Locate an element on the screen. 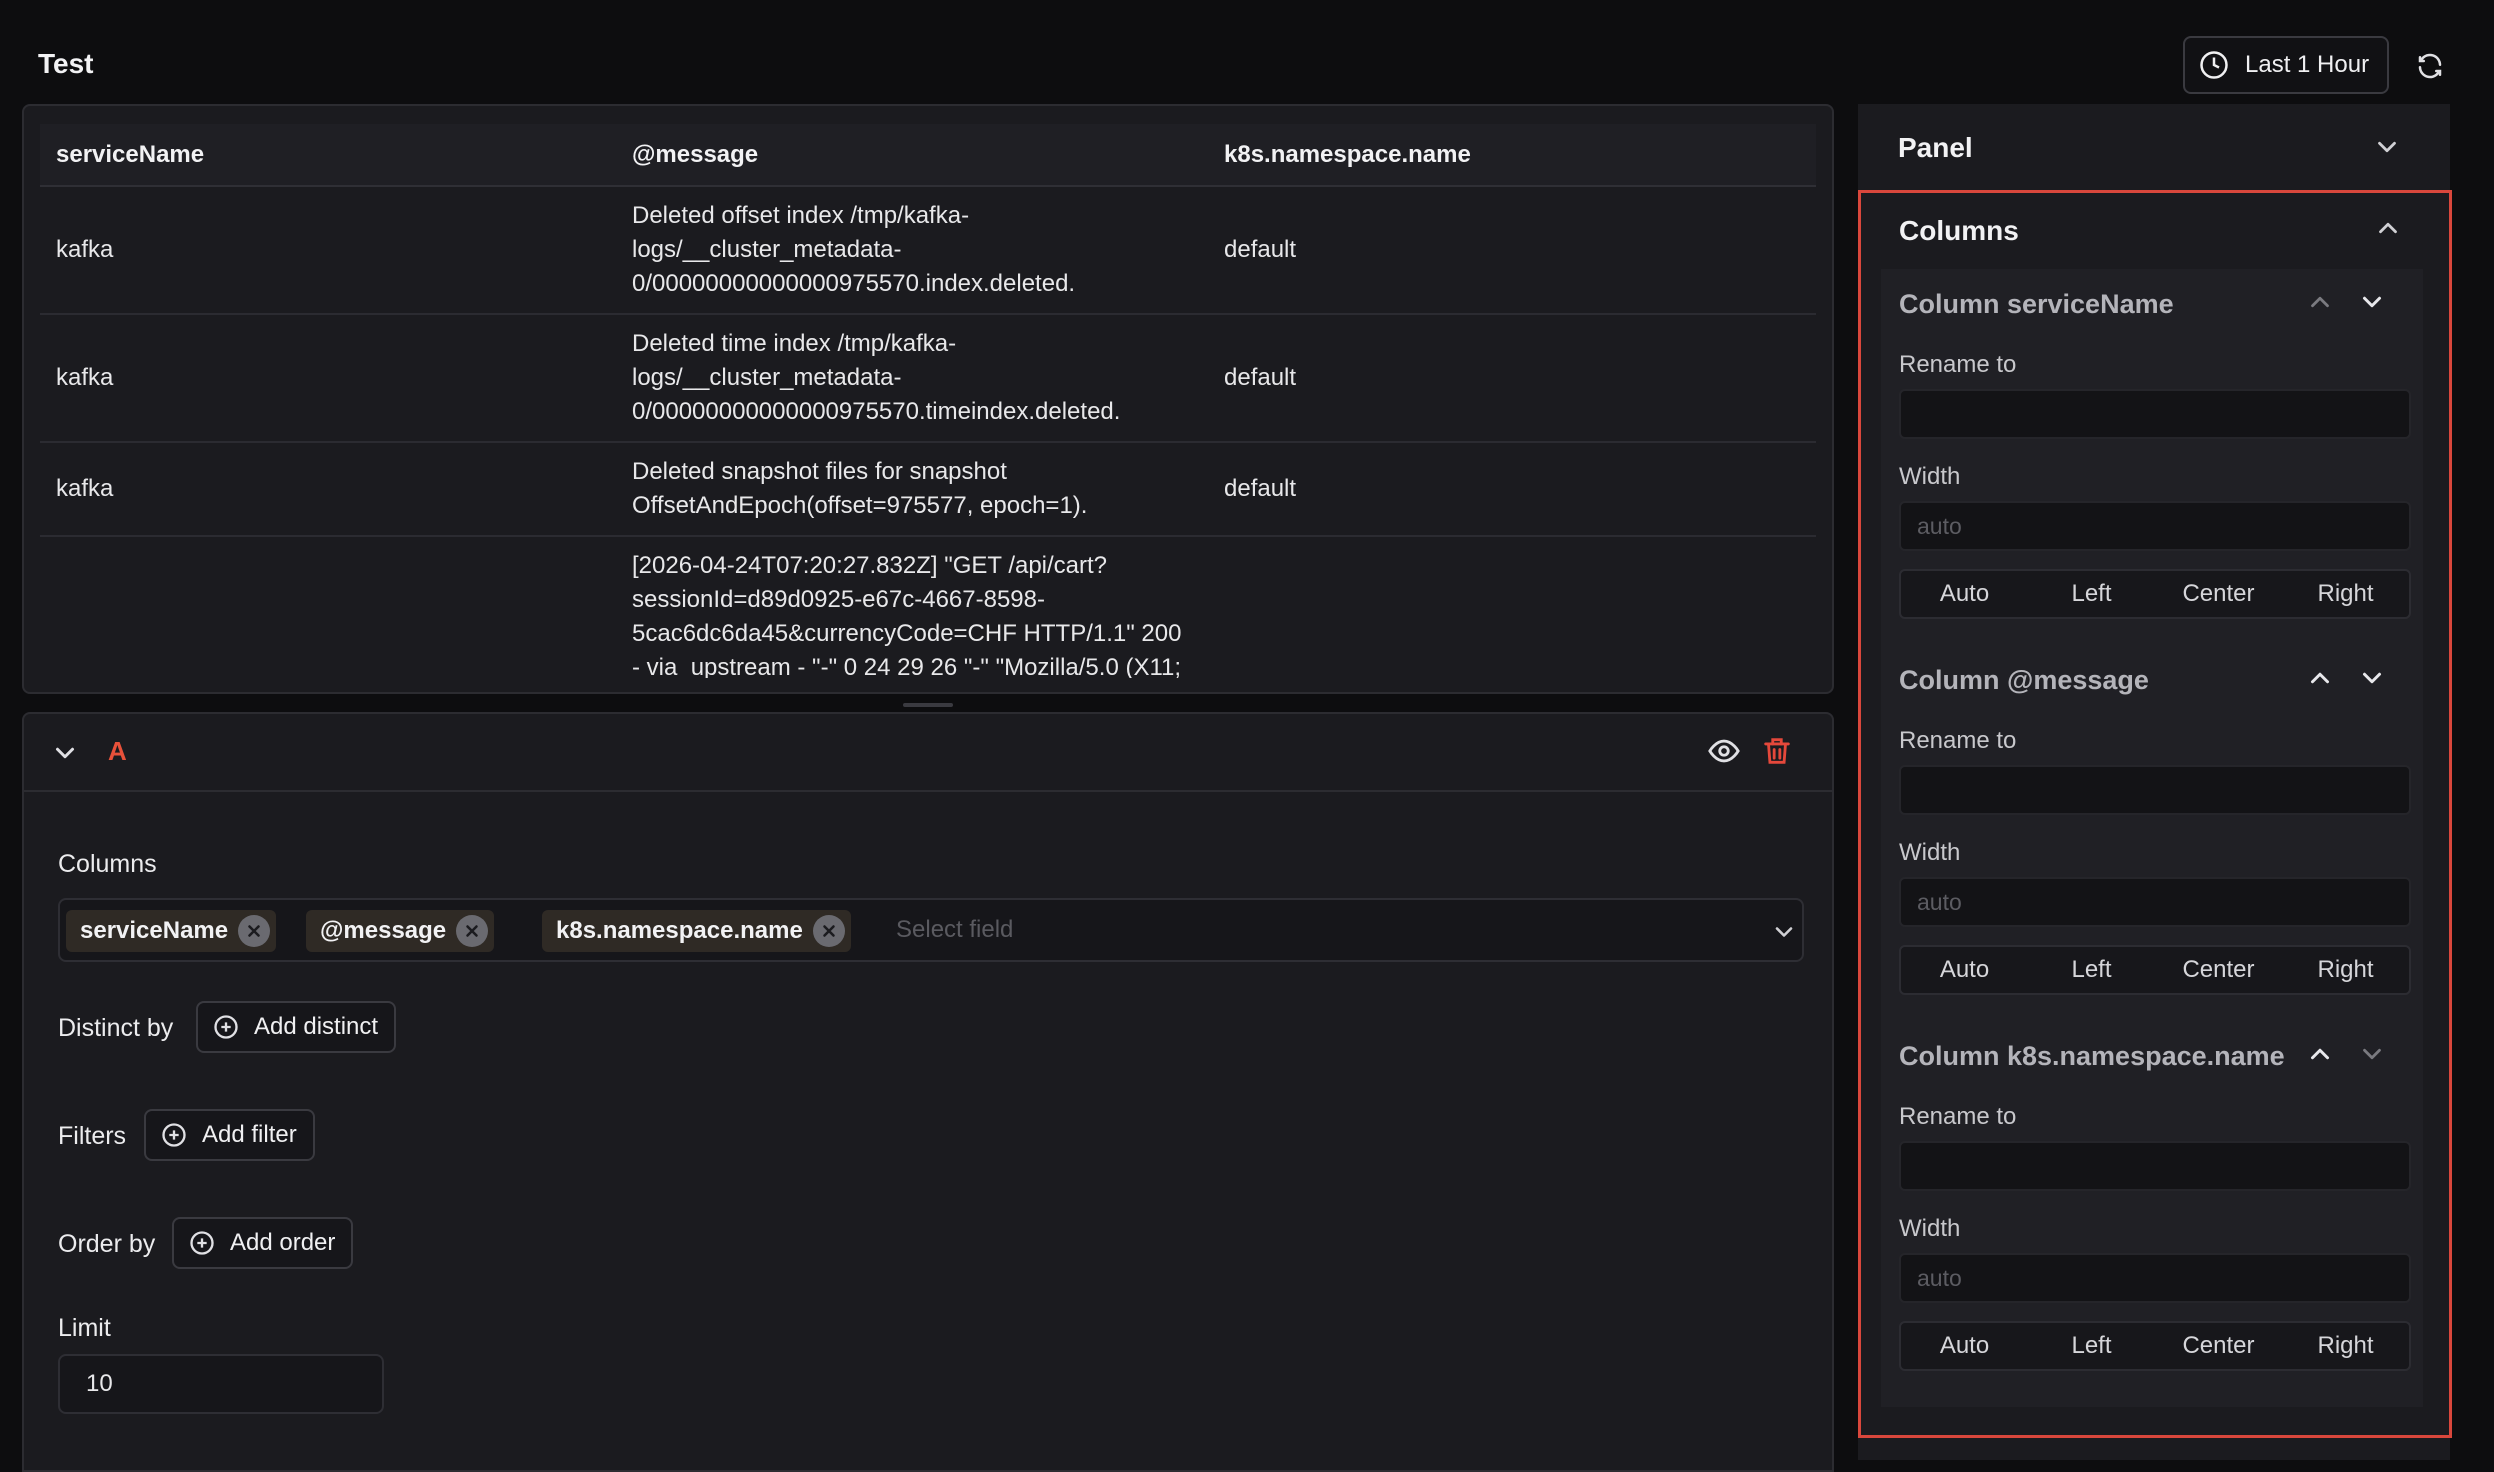 The image size is (2494, 1472). column-chip-message: @message is located at coordinates (400, 931).